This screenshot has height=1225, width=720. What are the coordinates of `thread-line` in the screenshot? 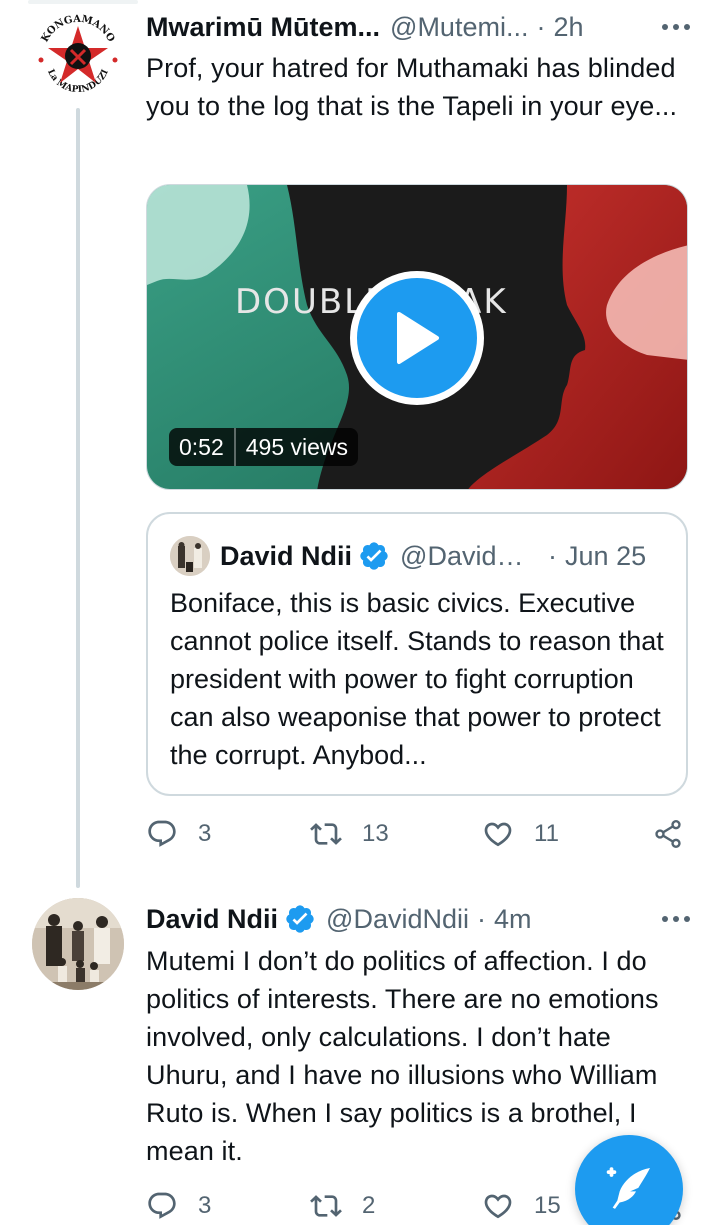 It's located at (78, 498).